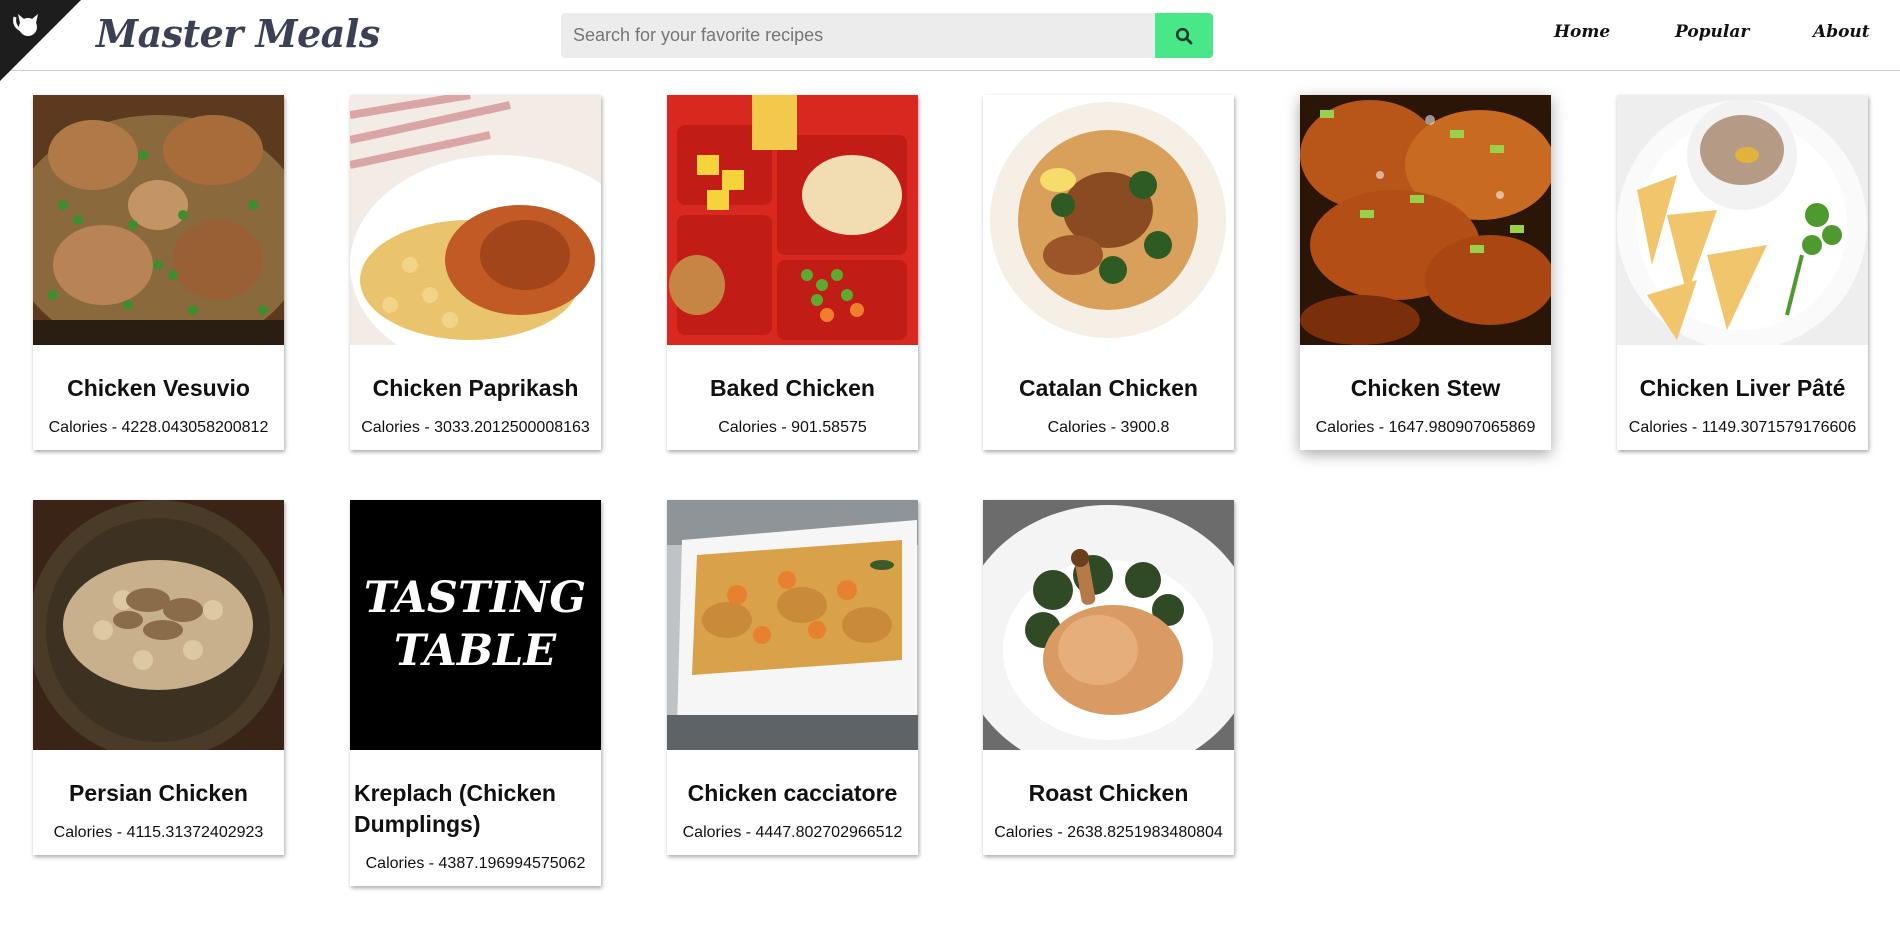  What do you see at coordinates (476, 651) in the screenshot?
I see `svg-text: TABLE` at bounding box center [476, 651].